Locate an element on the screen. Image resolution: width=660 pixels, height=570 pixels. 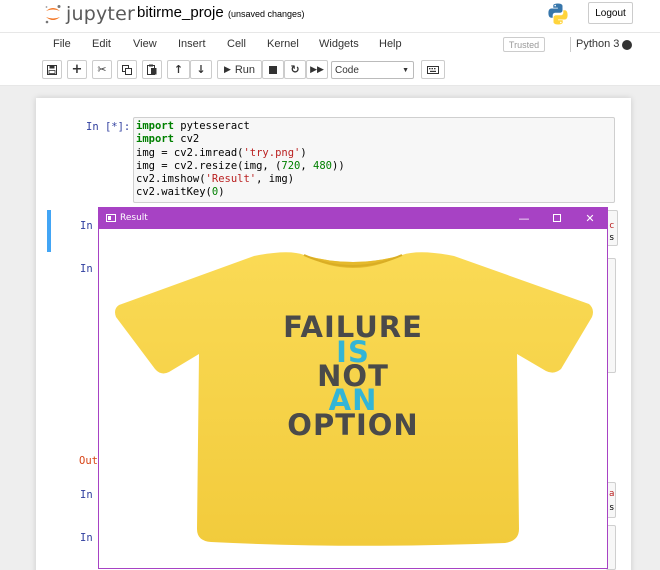
move-down-button: ↓ is located at coordinates (201, 69).